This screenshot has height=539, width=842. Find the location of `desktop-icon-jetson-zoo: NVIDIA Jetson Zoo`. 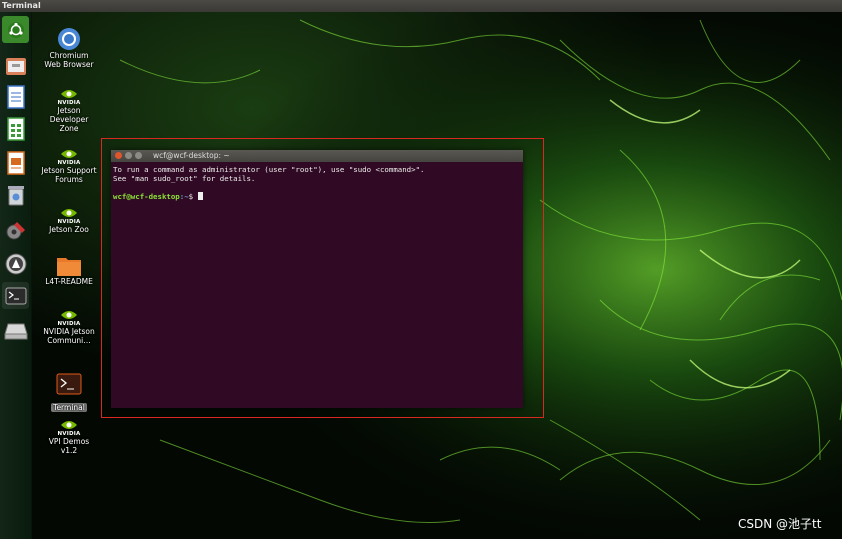

desktop-icon-jetson-zoo: NVIDIA Jetson Zoo is located at coordinates (69, 220).